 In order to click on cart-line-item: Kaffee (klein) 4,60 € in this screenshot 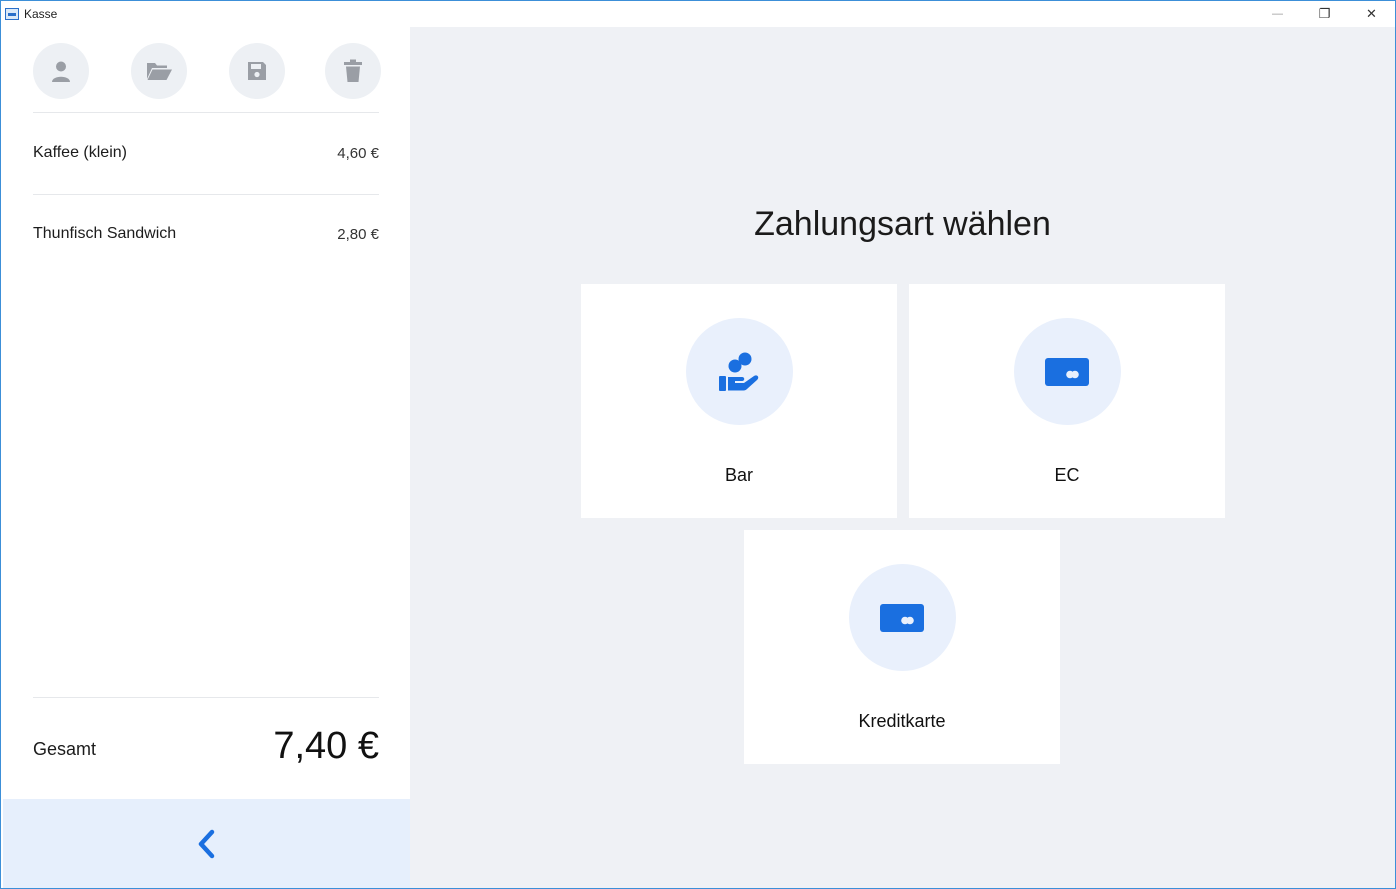, I will do `click(206, 153)`.